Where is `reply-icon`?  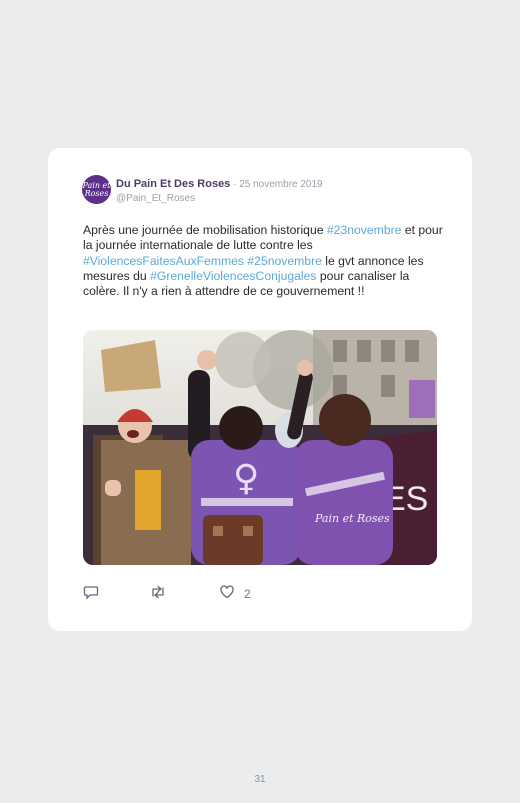 reply-icon is located at coordinates (91, 594).